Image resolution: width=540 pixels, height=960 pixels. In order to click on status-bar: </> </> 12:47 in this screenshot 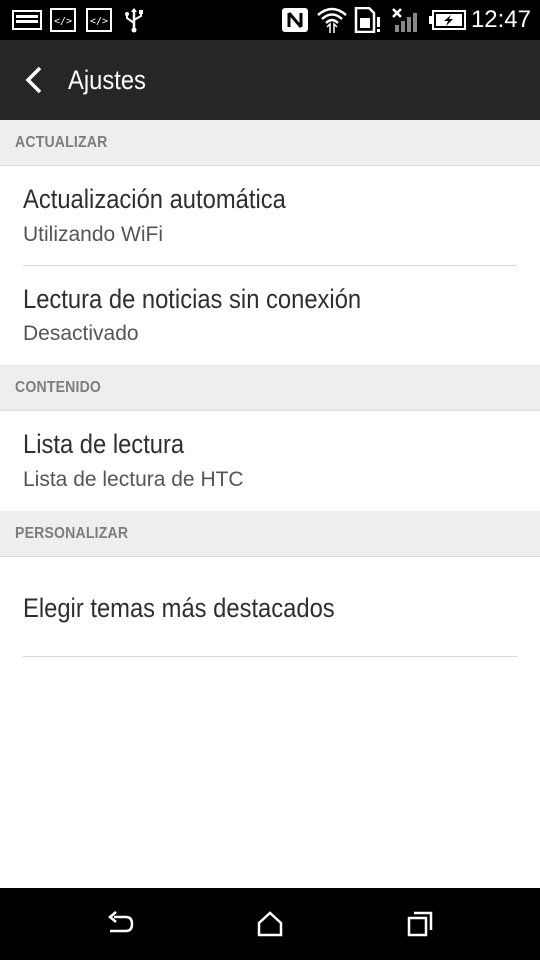, I will do `click(270, 20)`.